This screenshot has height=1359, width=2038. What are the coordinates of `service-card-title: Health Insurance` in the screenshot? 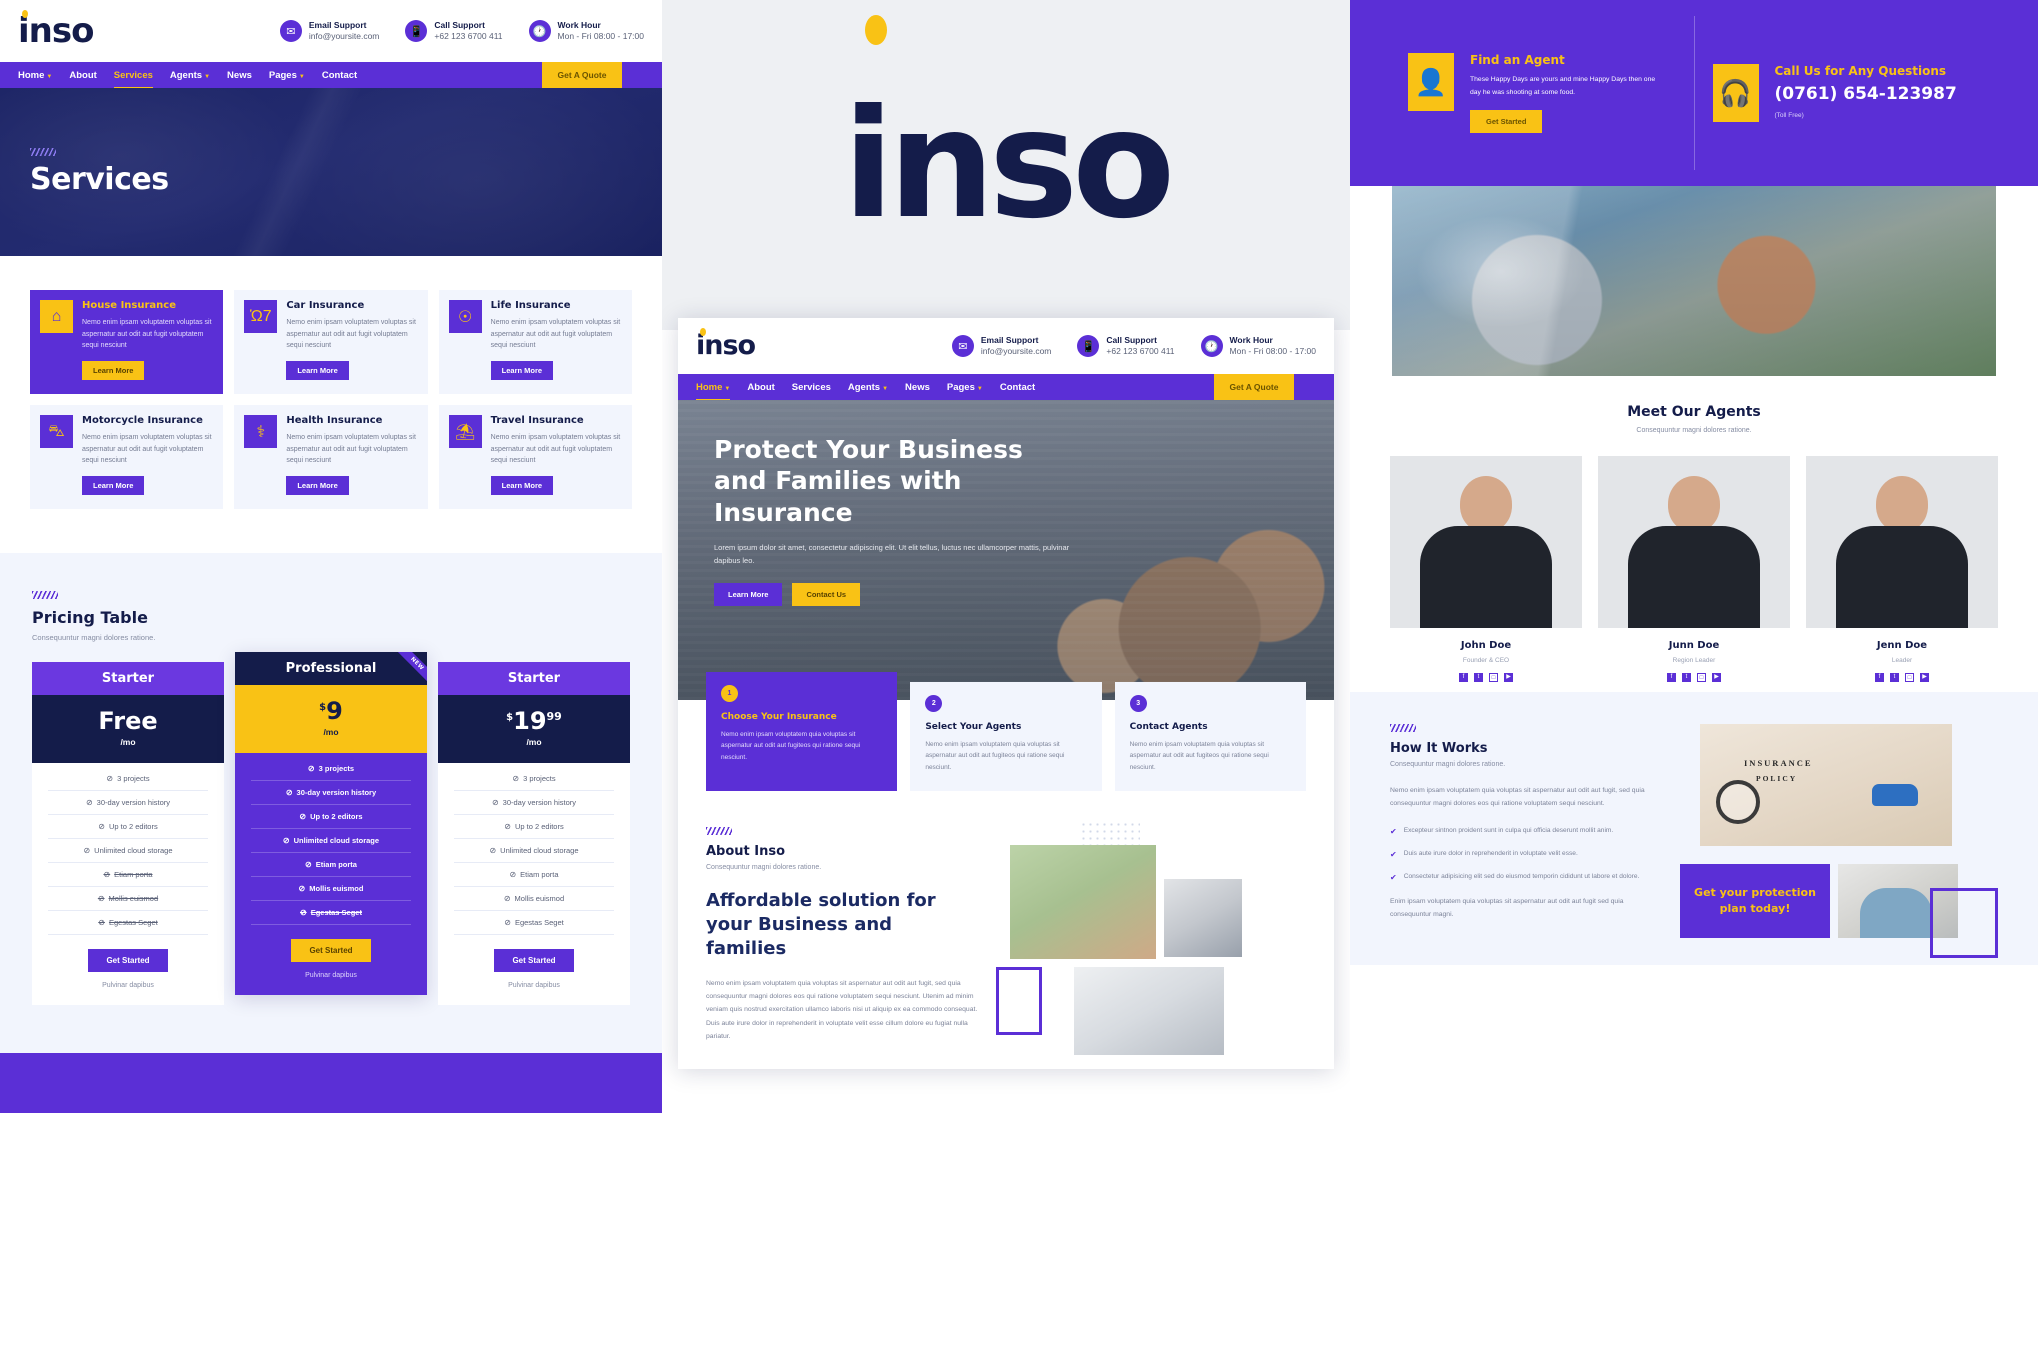 It's located at (334, 420).